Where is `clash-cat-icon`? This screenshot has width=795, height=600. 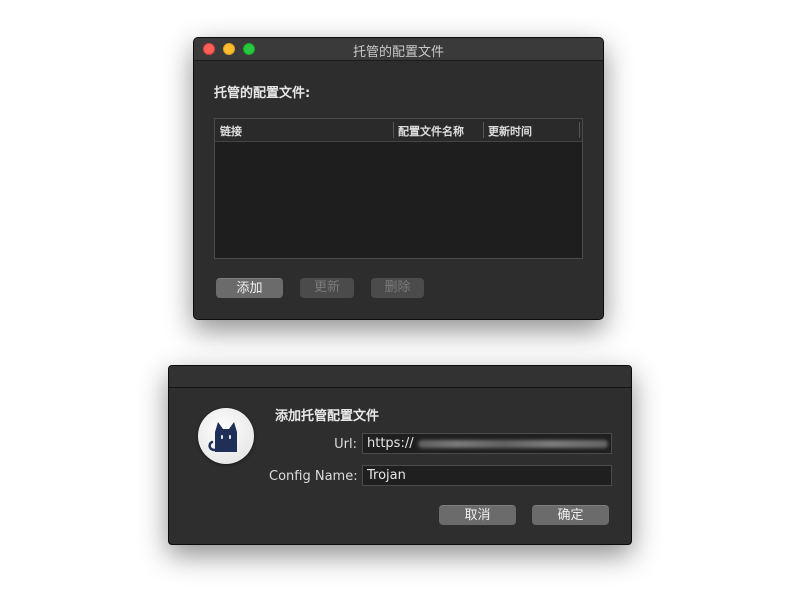 clash-cat-icon is located at coordinates (226, 436).